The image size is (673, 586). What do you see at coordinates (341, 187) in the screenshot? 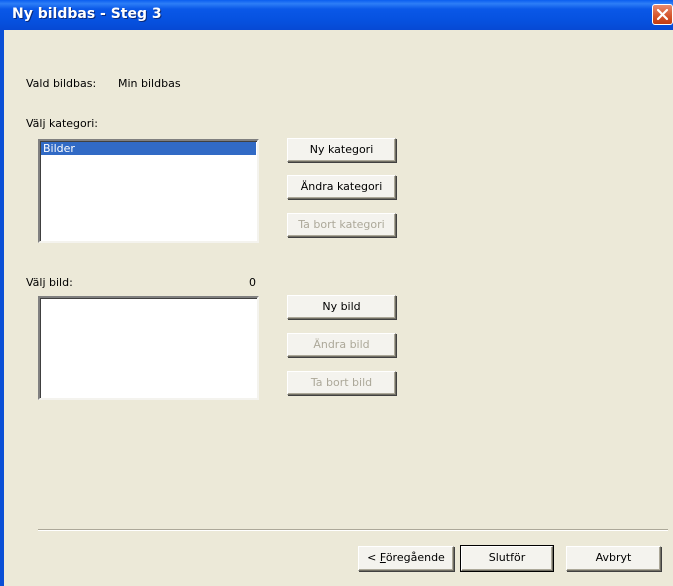
I see `edit-category-button: Ändra kategori` at bounding box center [341, 187].